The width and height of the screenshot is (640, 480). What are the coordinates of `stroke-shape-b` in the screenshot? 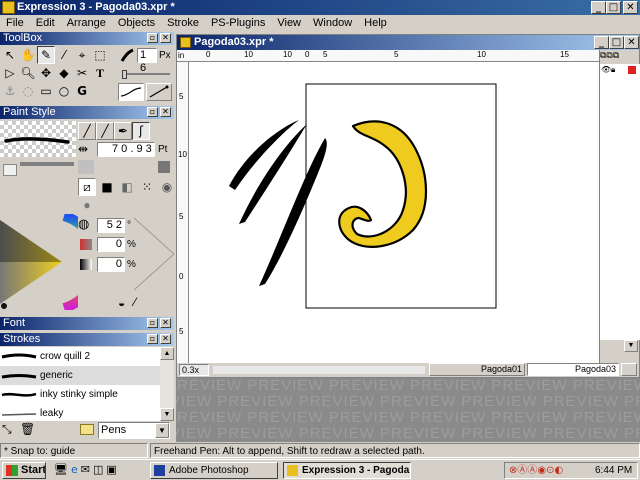 It's located at (159, 92).